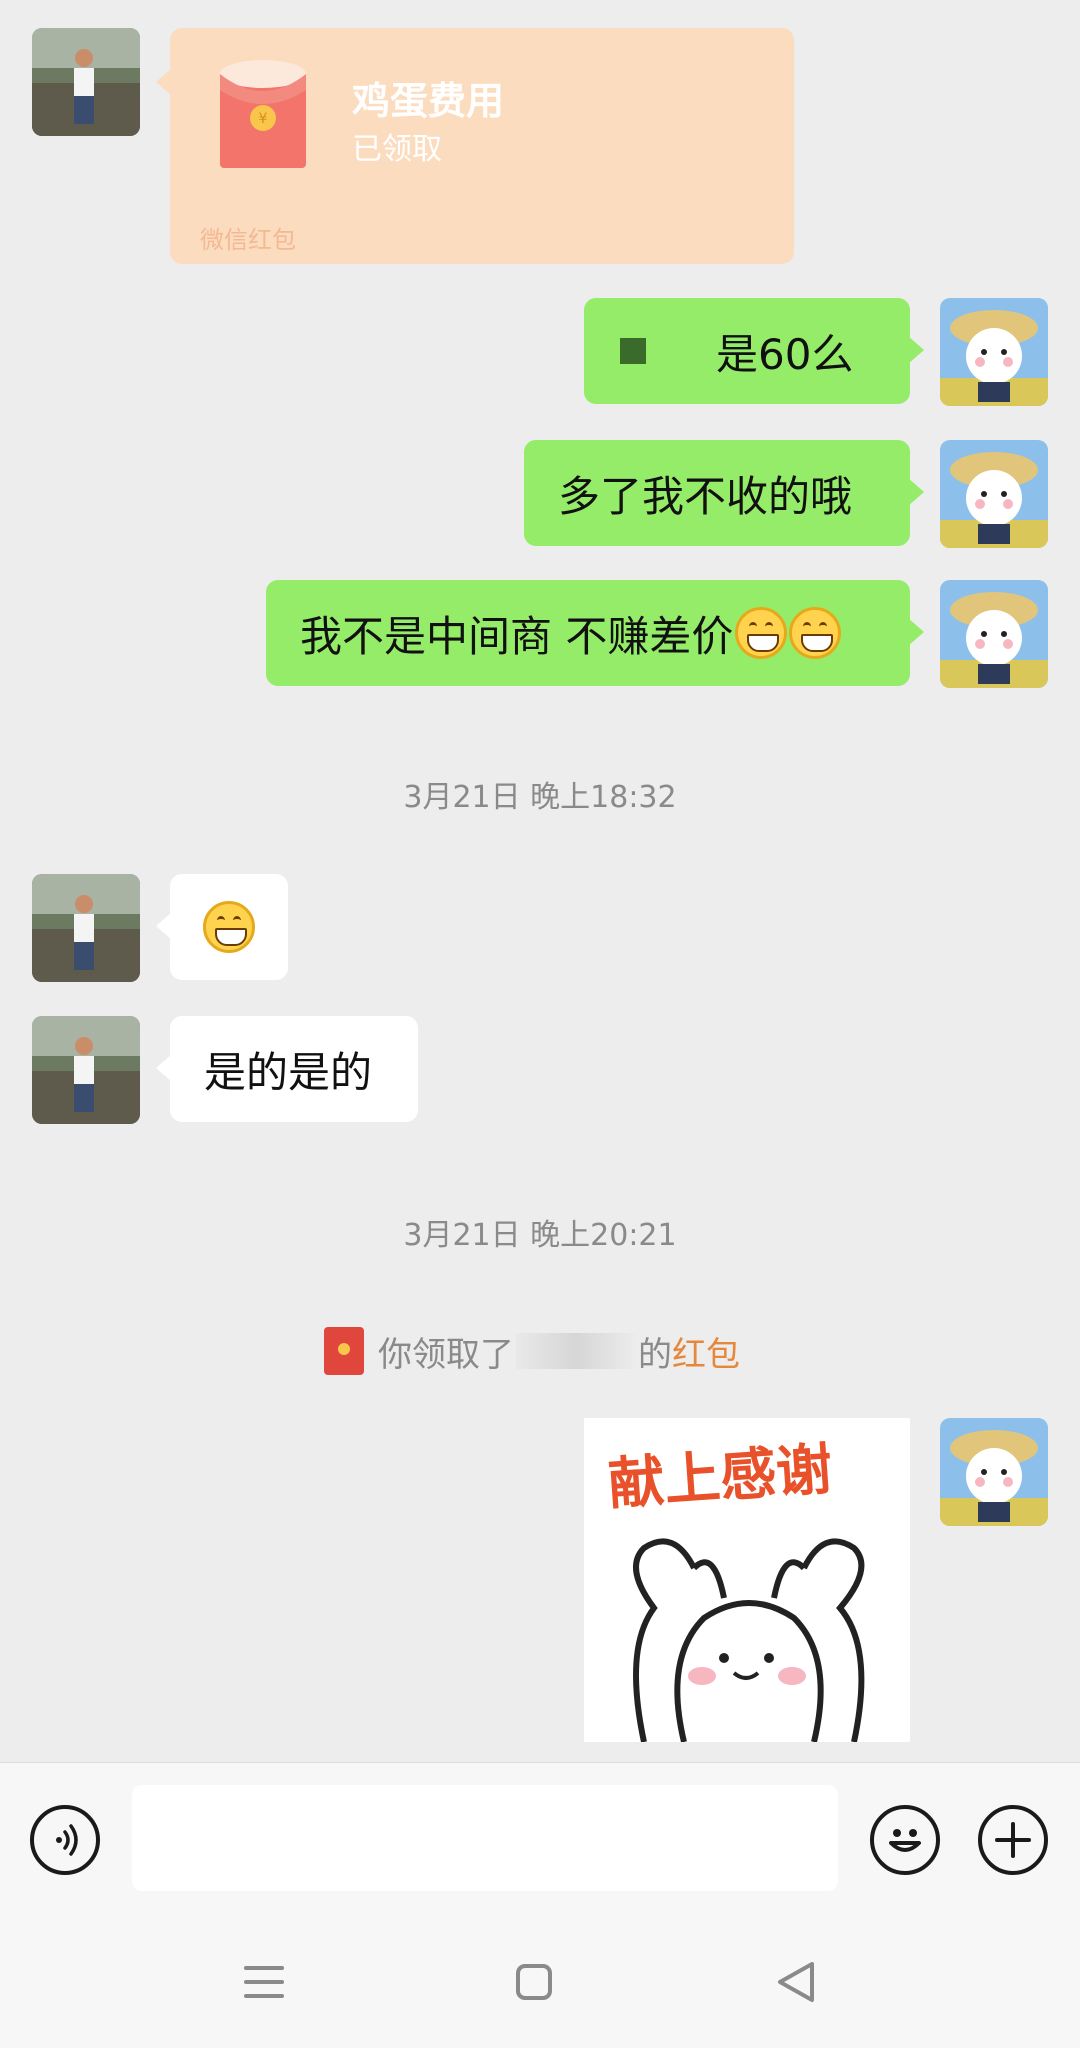  Describe the element at coordinates (1013, 1840) in the screenshot. I see `plus-icon` at that location.